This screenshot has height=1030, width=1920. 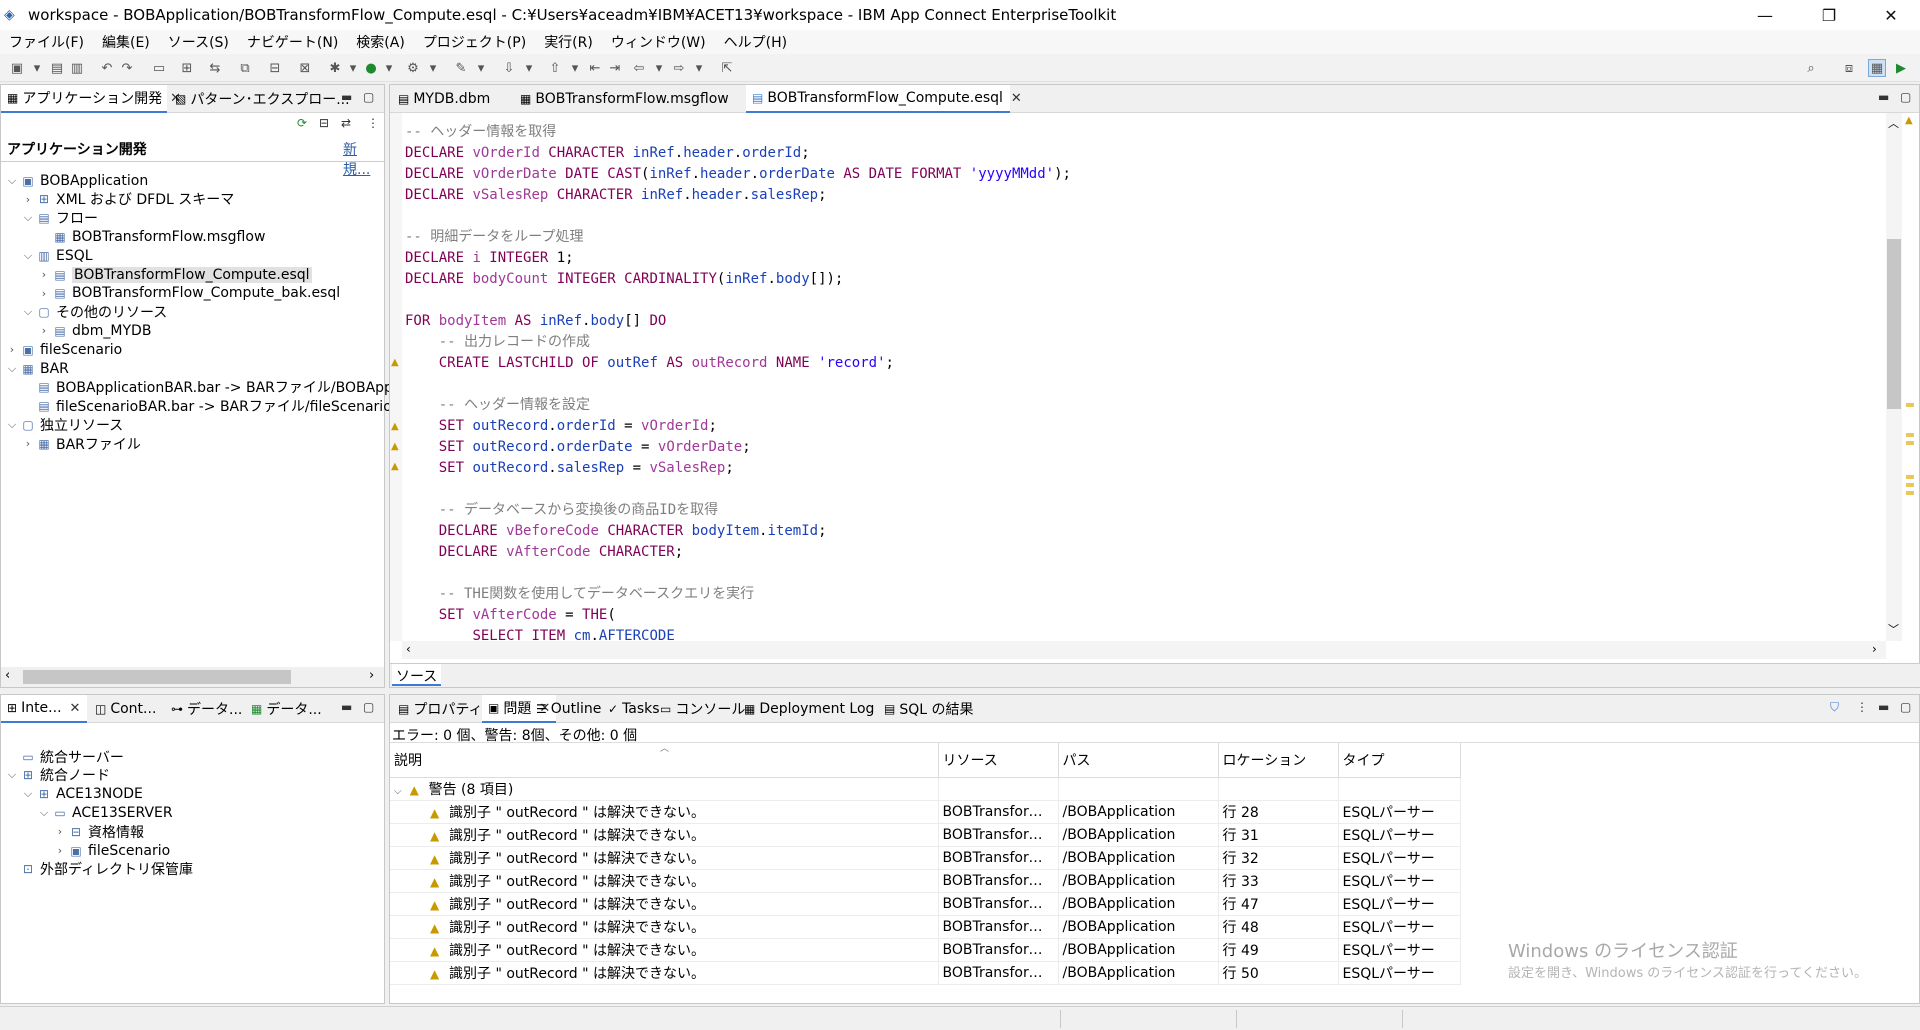 What do you see at coordinates (417, 675) in the screenshot?
I see `tab-source: ソース` at bounding box center [417, 675].